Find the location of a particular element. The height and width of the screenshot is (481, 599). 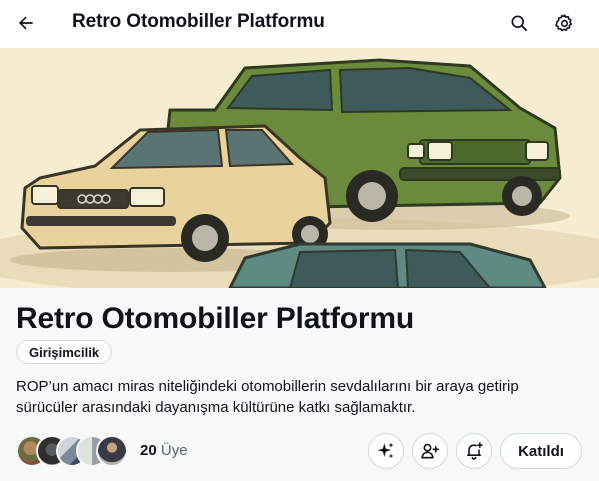

sparkle-button is located at coordinates (386, 451).